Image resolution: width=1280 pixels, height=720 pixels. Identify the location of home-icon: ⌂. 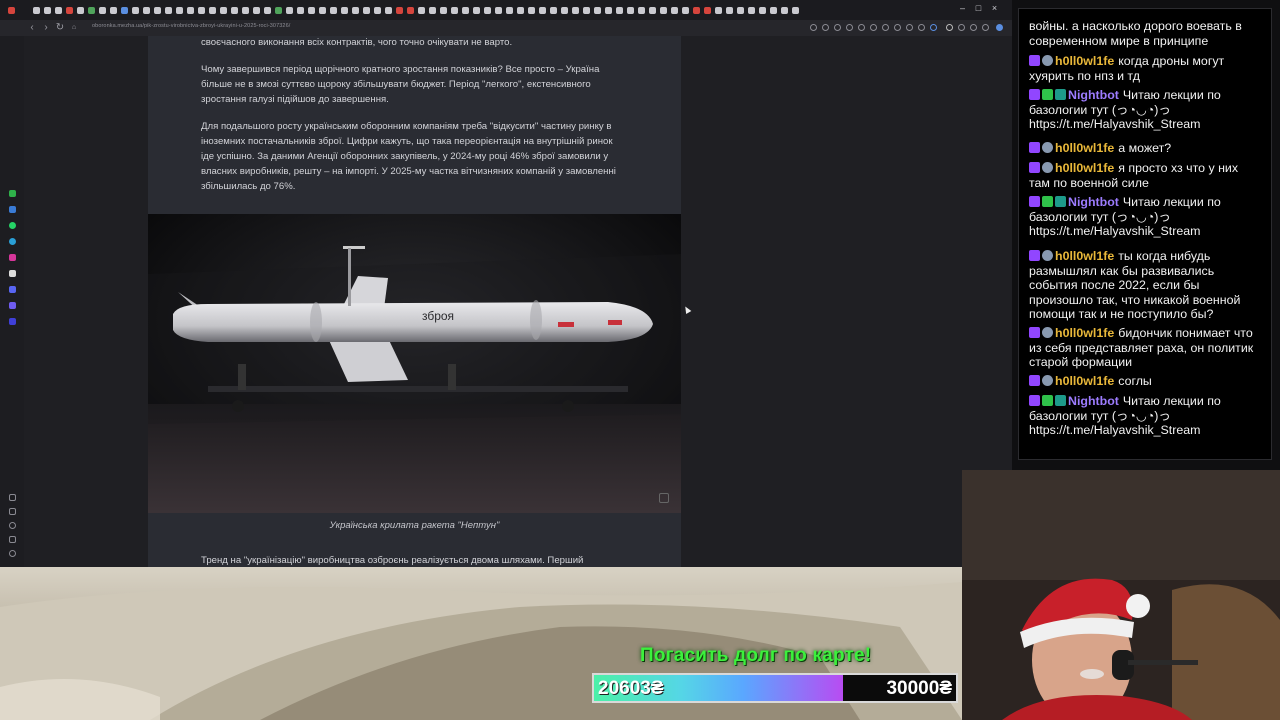
(74, 28).